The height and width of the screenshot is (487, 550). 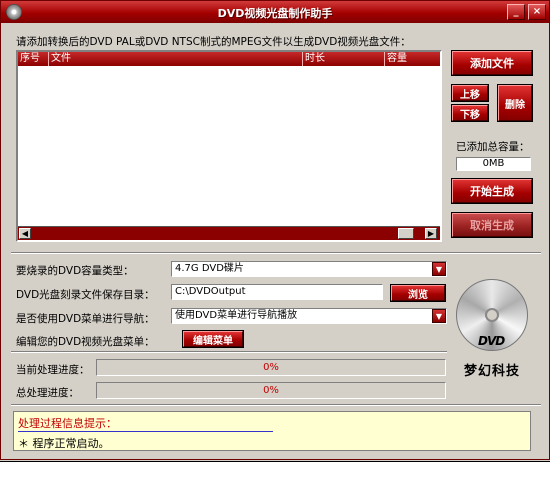 What do you see at coordinates (277, 292) in the screenshot?
I see `save-dir-input: C:\DVDOutput` at bounding box center [277, 292].